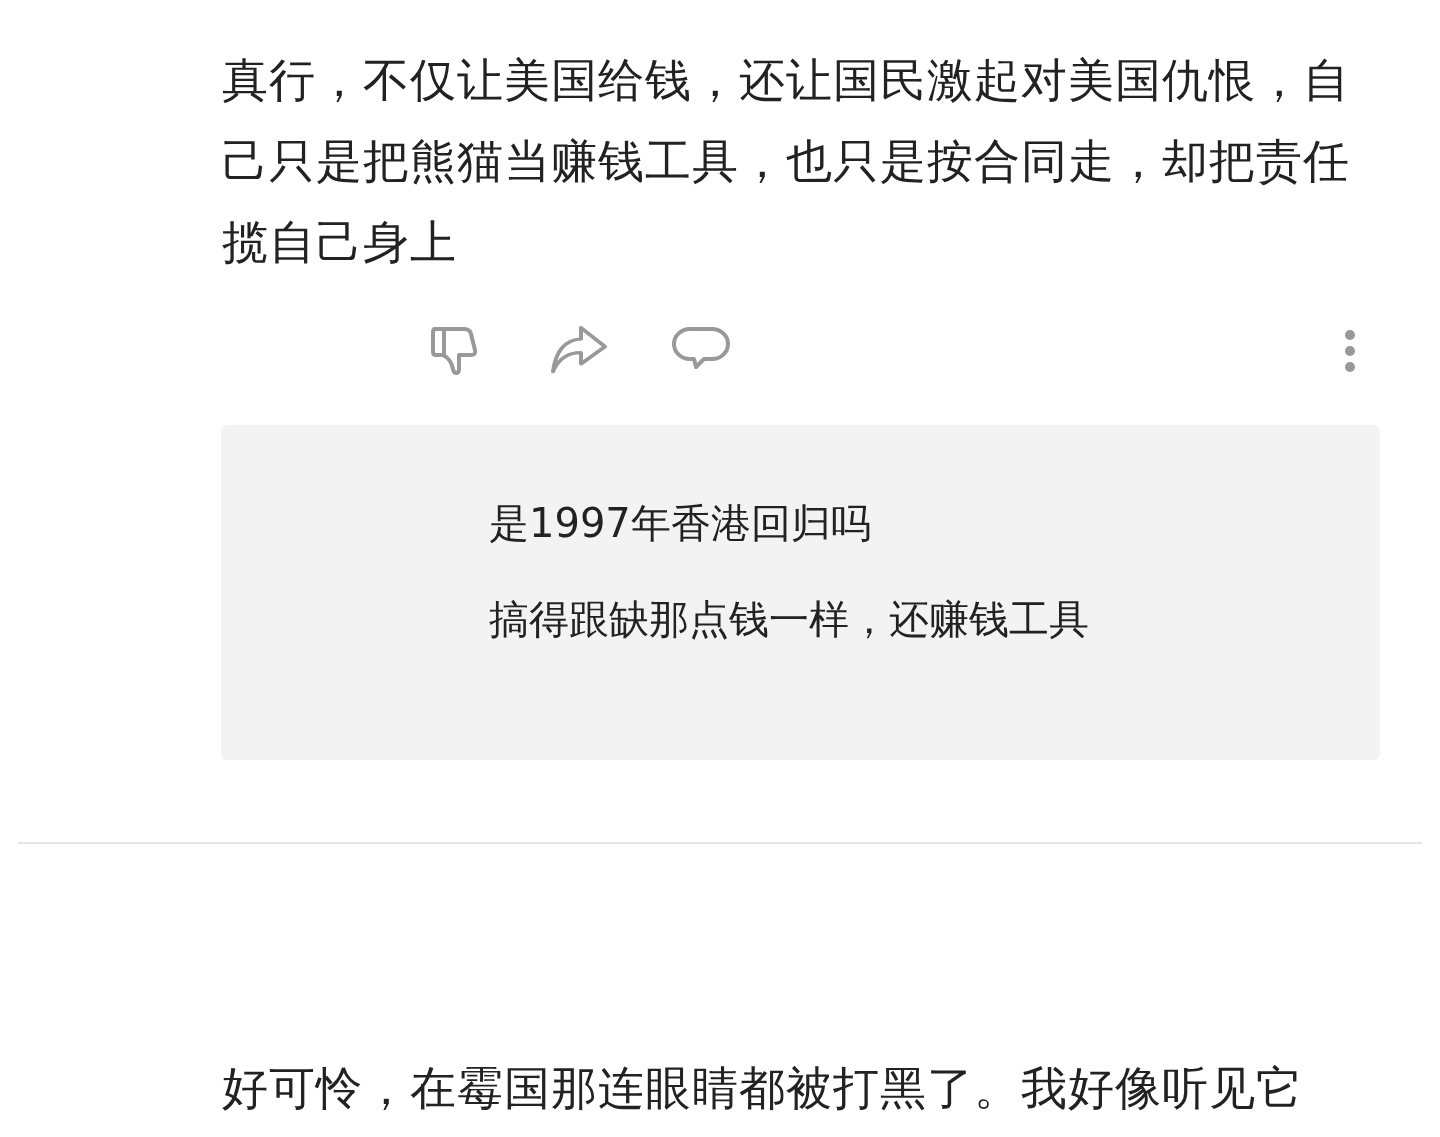 Image resolution: width=1440 pixels, height=1137 pixels. What do you see at coordinates (680, 523) in the screenshot?
I see `reply-text: 是1997年香港回归吗` at bounding box center [680, 523].